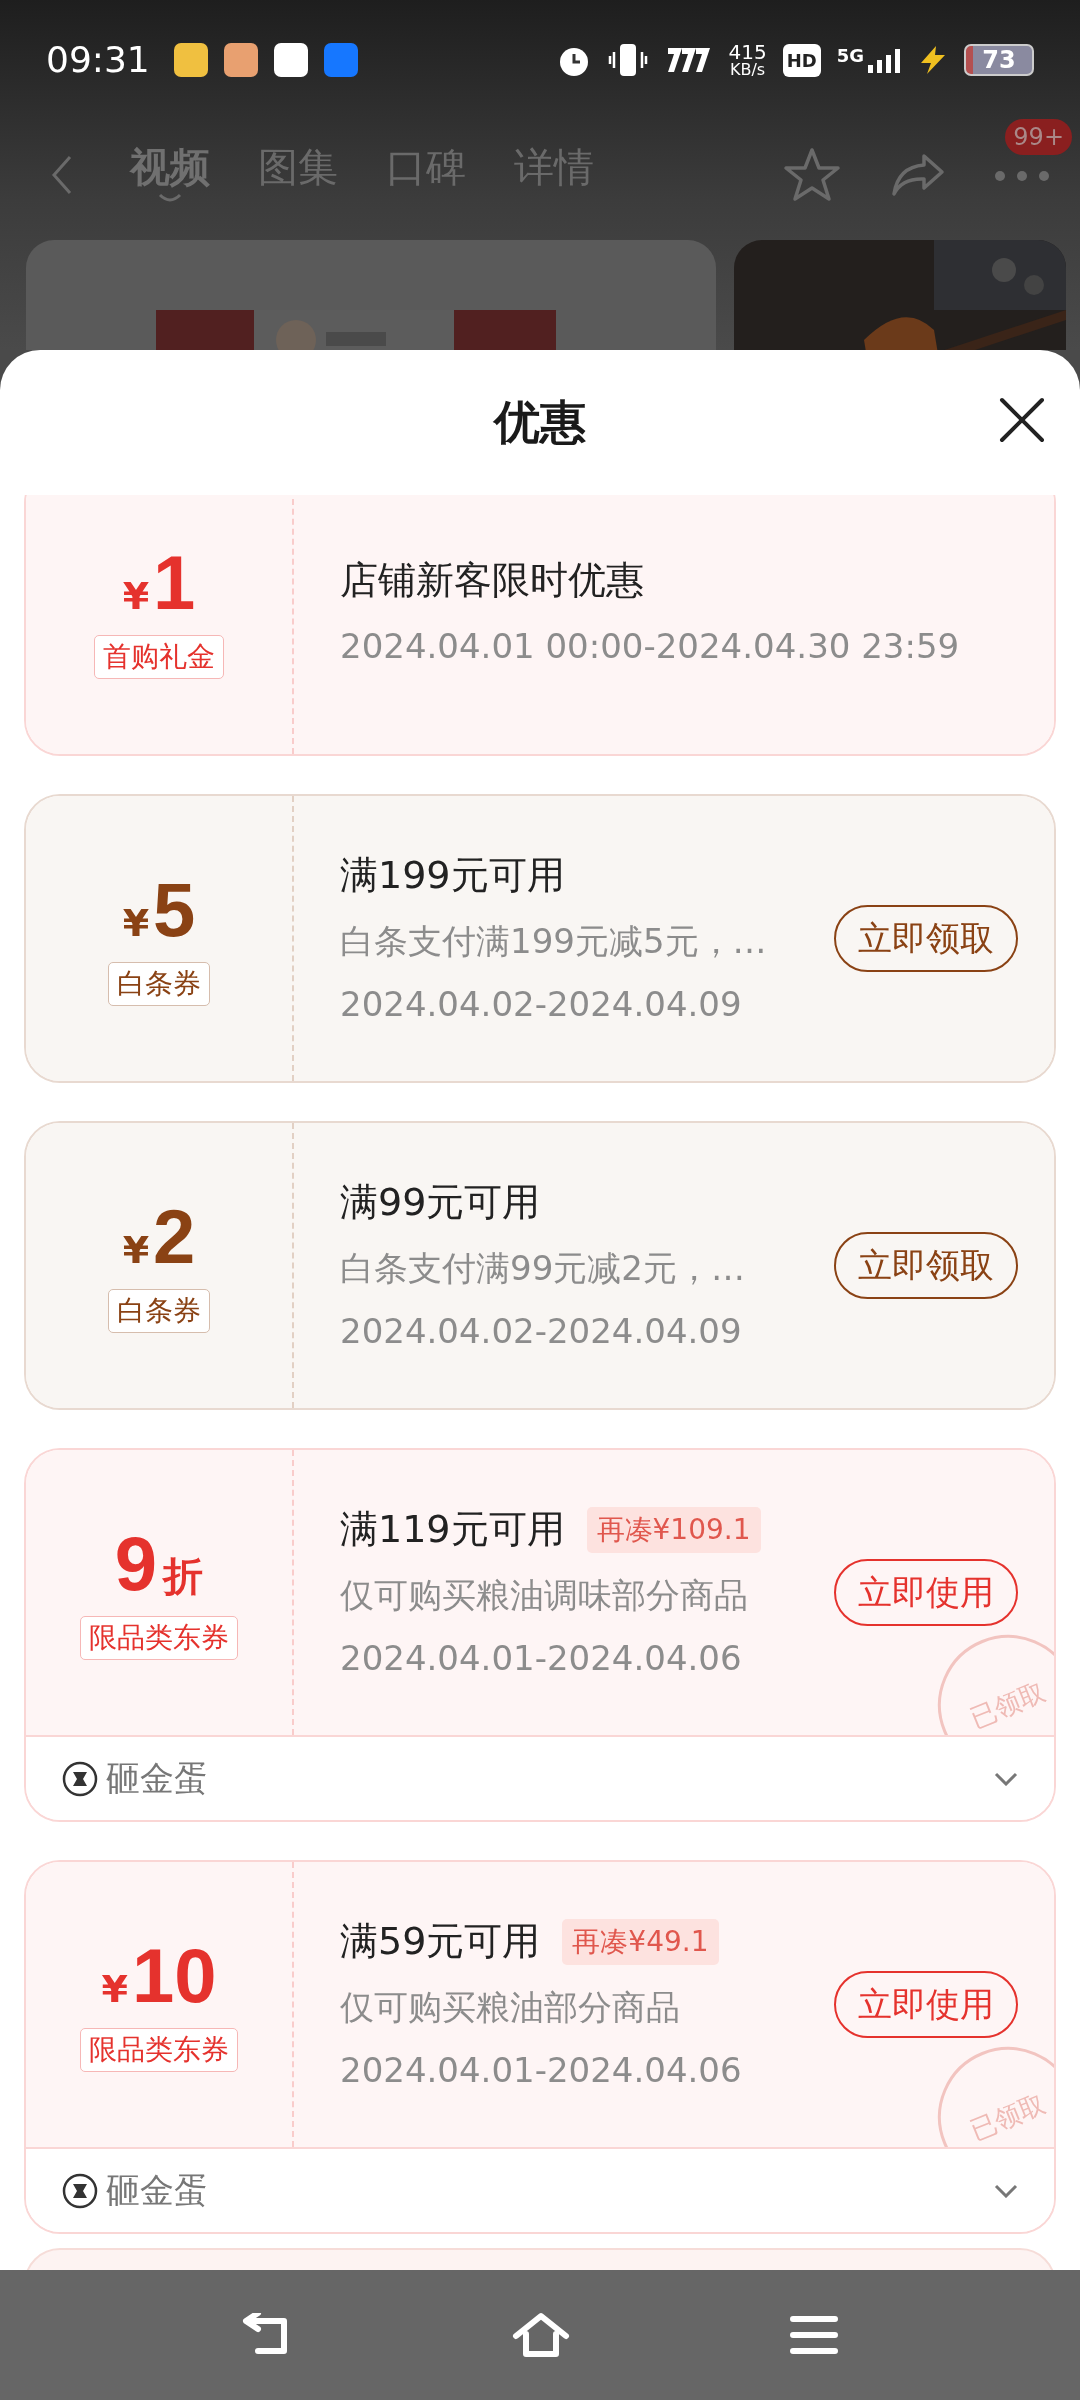  I want to click on coupon-amount: ¥10, so click(159, 1975).